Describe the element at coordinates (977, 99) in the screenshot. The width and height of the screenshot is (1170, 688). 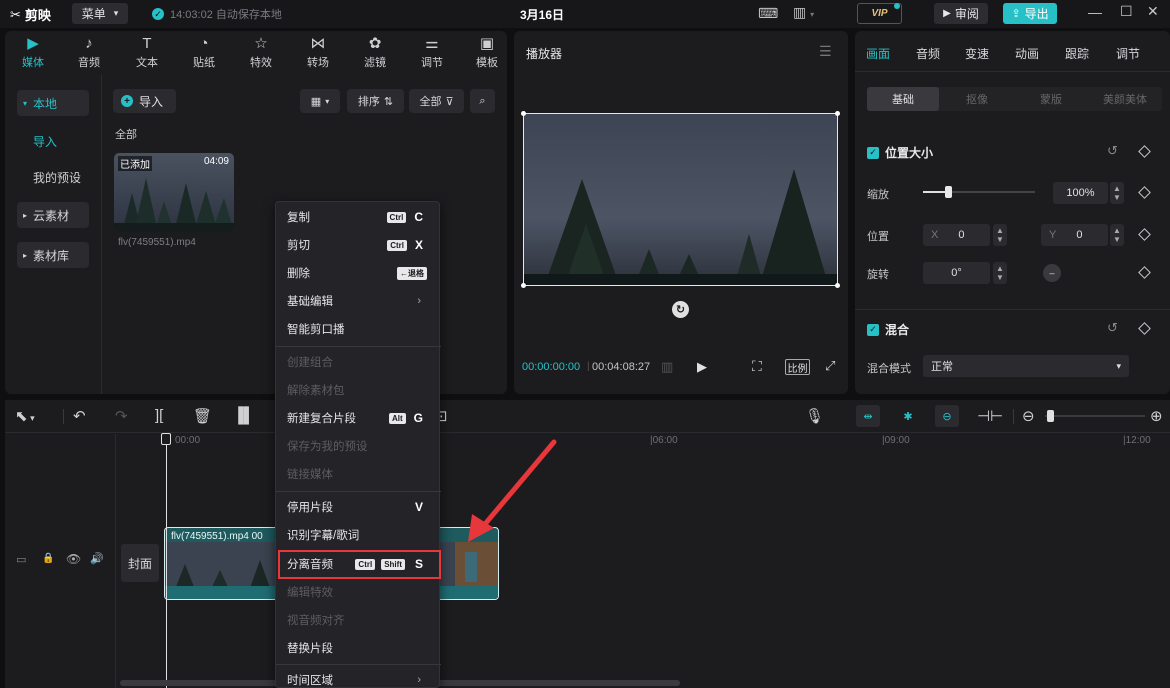
I see `subtab-keying: 抠像` at that location.